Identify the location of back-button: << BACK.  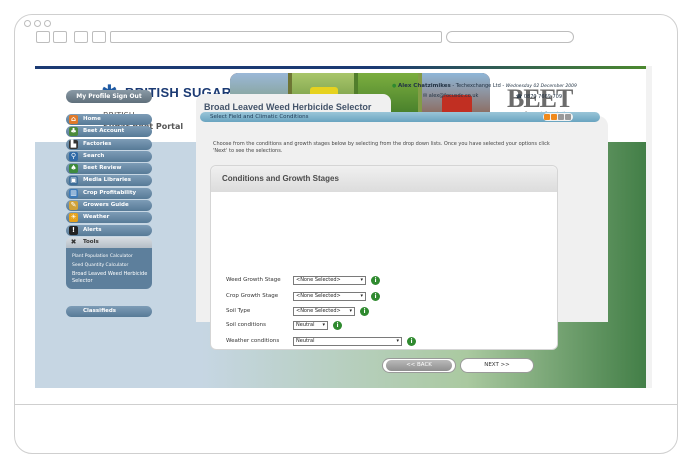
(419, 365).